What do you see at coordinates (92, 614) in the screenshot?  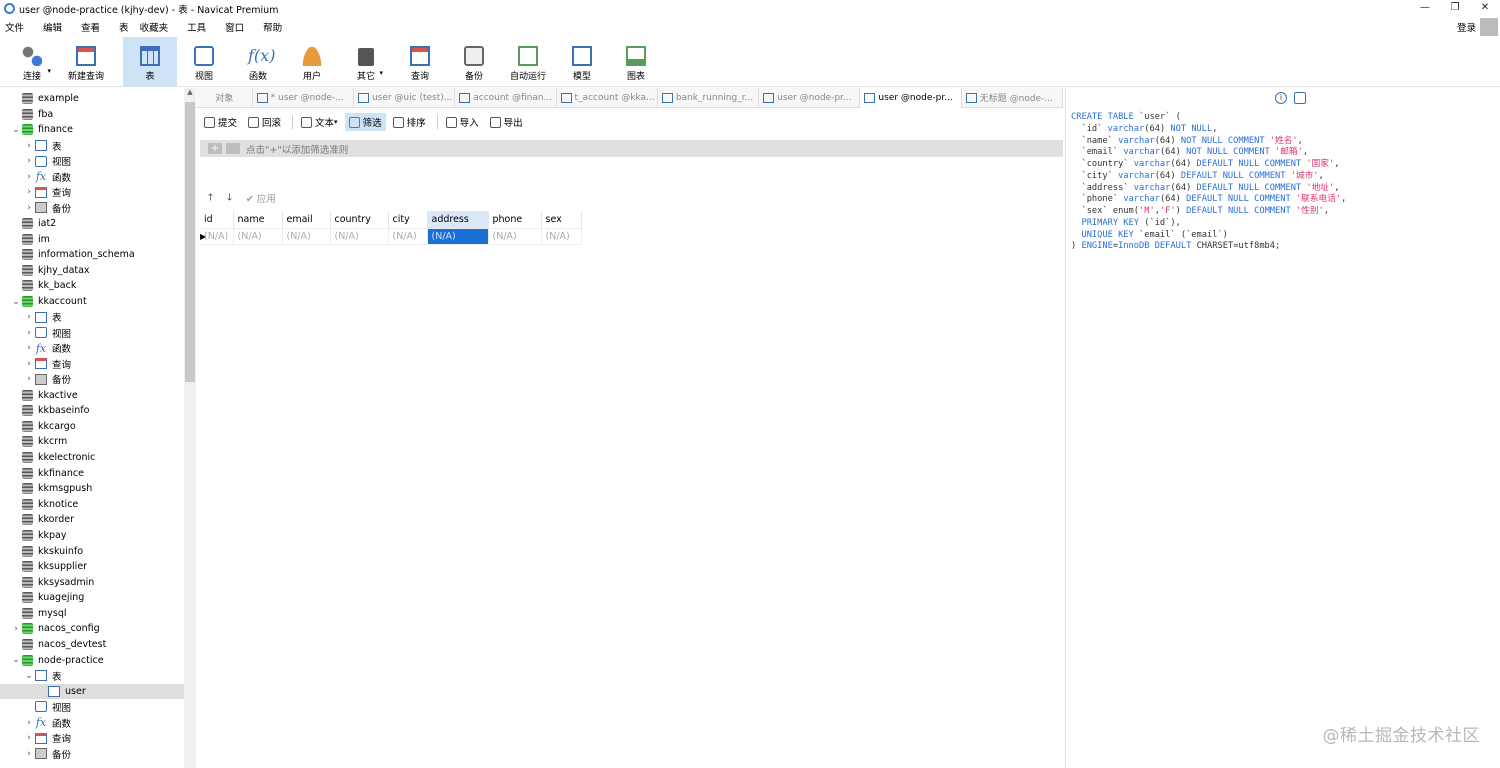 I see `tree-item: mysql` at bounding box center [92, 614].